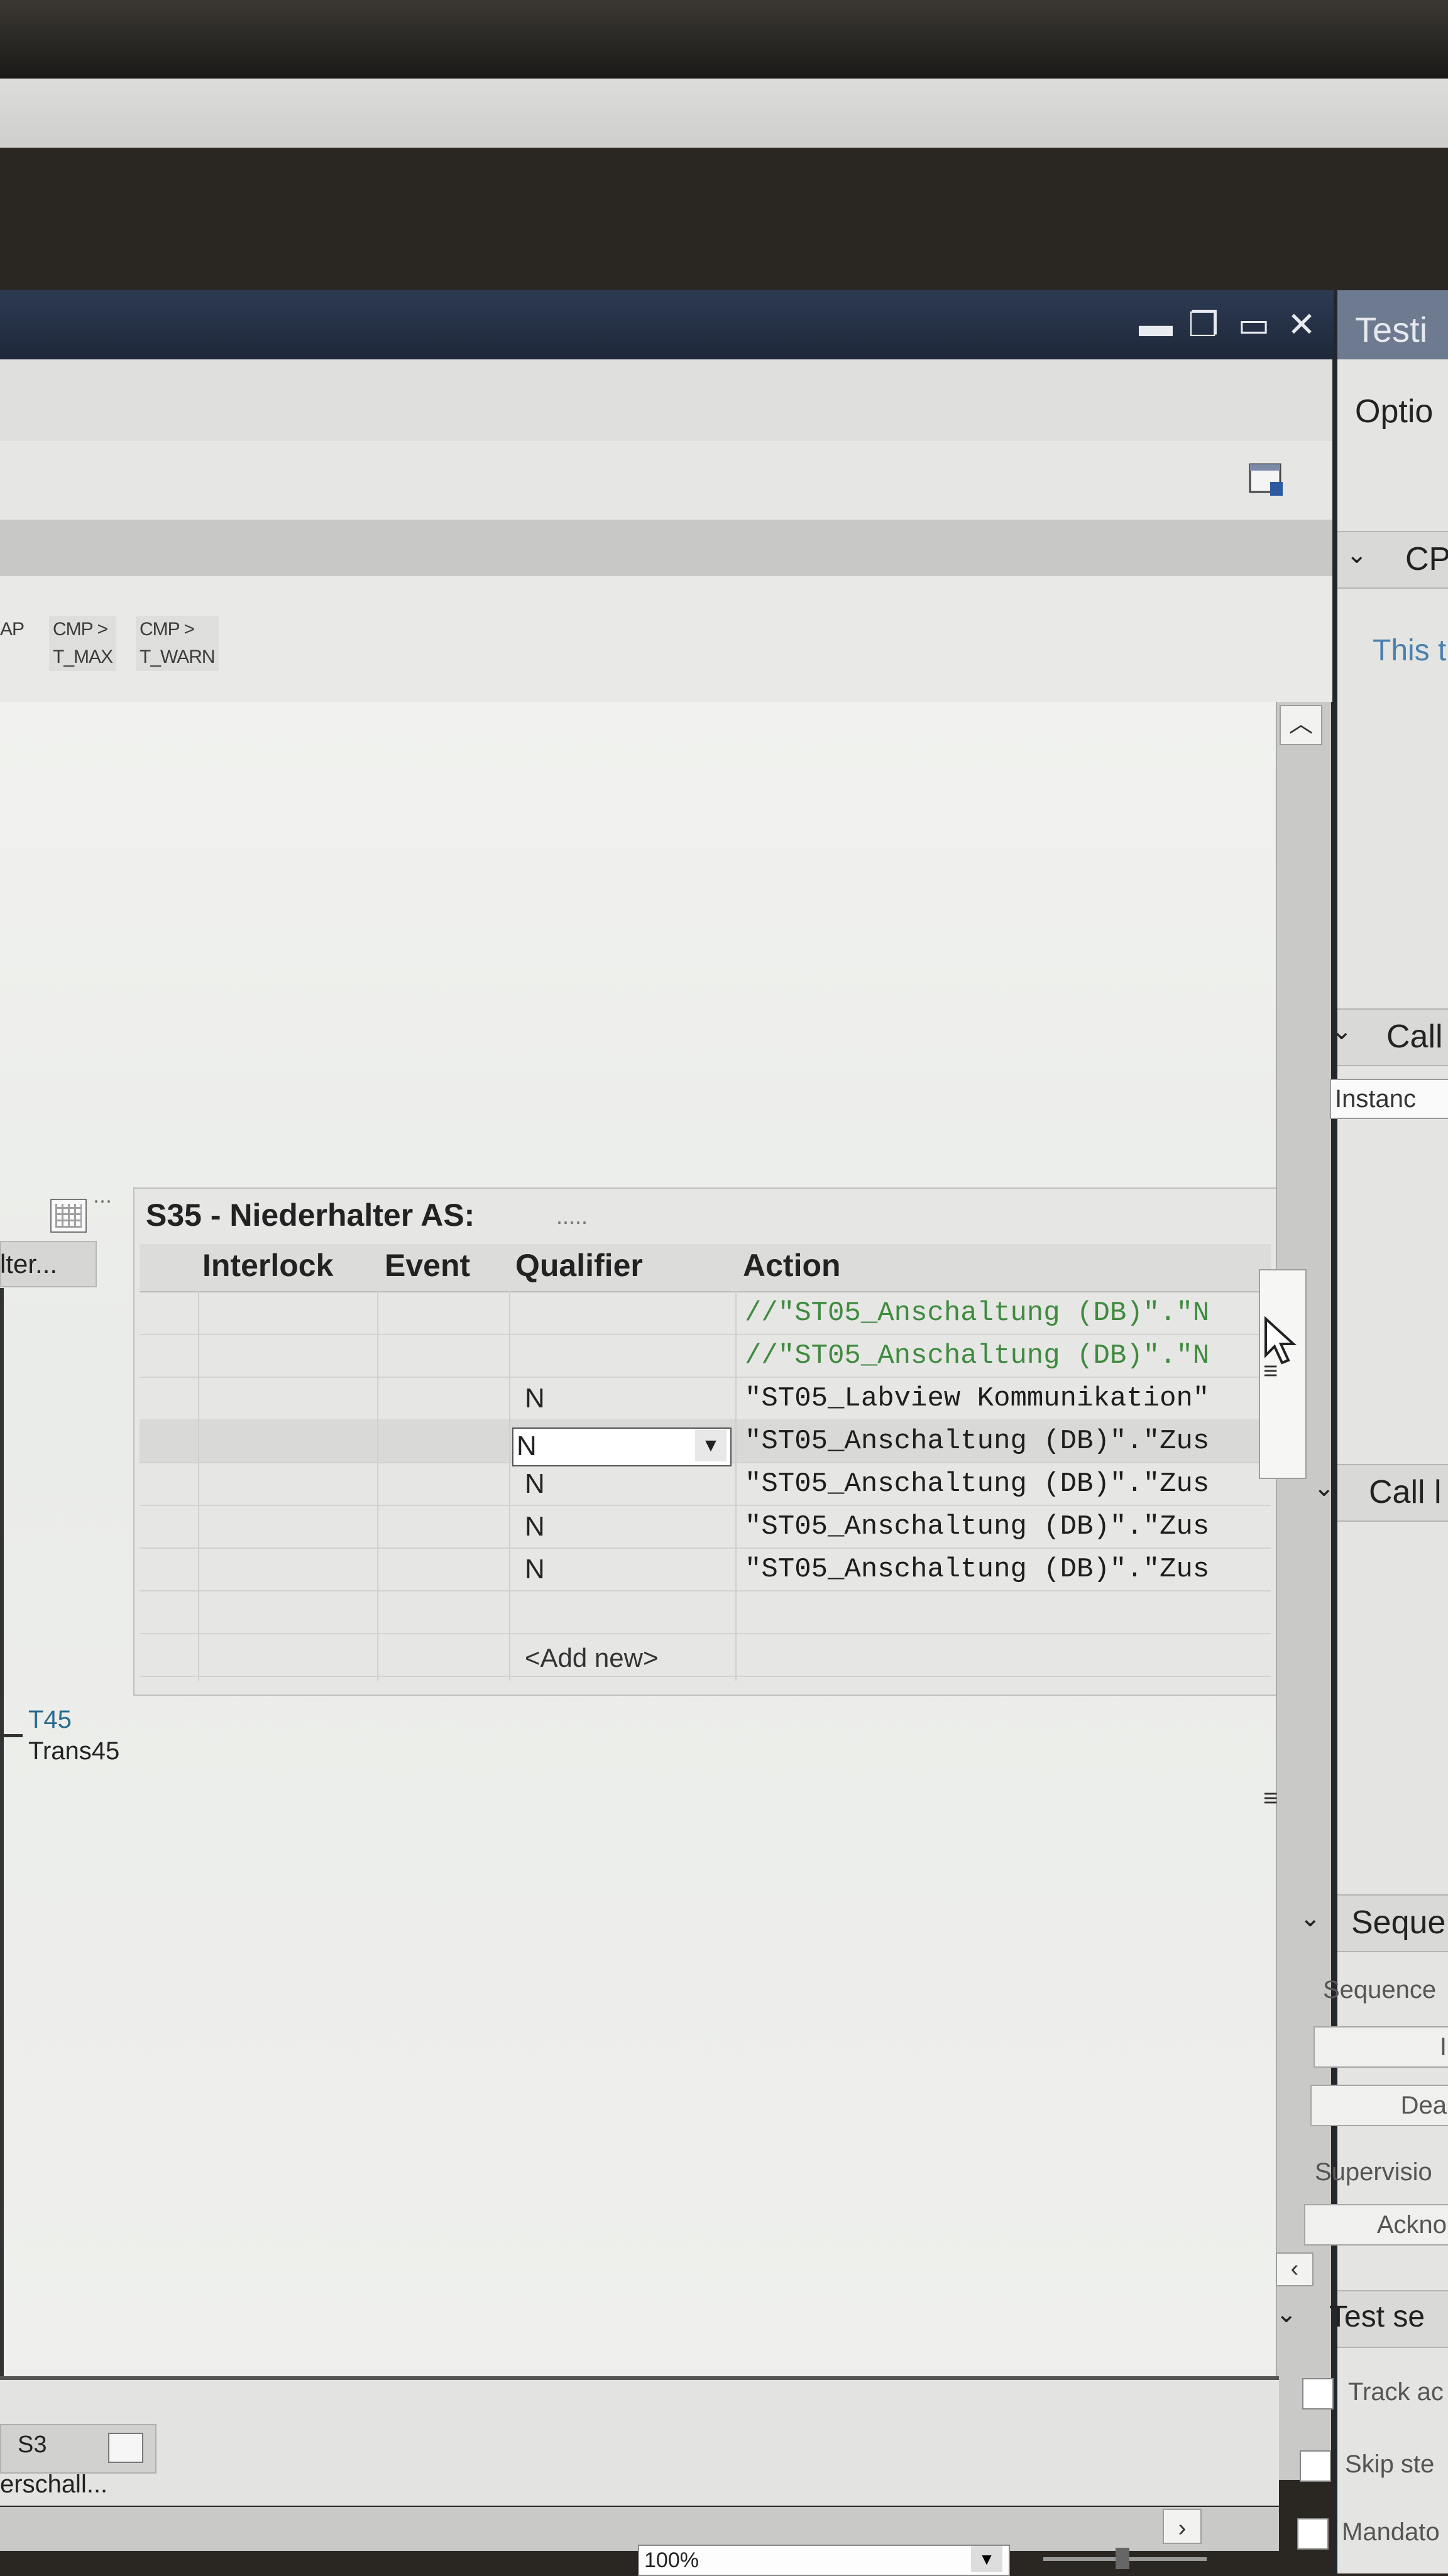 The height and width of the screenshot is (2576, 1448). What do you see at coordinates (50, 1720) in the screenshot?
I see `transition-id: T45` at bounding box center [50, 1720].